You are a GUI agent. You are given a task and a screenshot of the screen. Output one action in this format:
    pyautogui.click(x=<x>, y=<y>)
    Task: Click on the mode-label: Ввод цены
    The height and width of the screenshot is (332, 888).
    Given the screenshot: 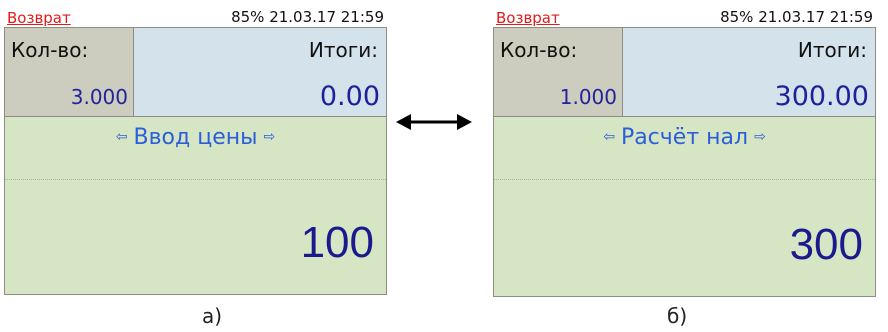 What is the action you would take?
    pyautogui.click(x=195, y=137)
    